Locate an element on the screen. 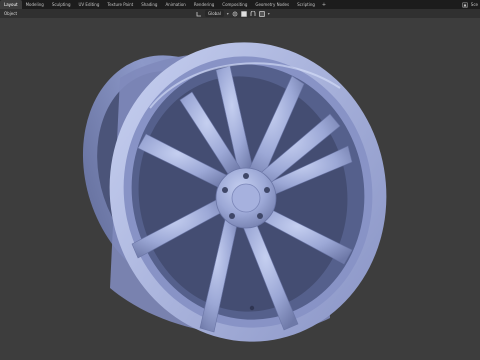 This screenshot has width=480, height=360. transform-tools: Global ▾ ▾ is located at coordinates (233, 13).